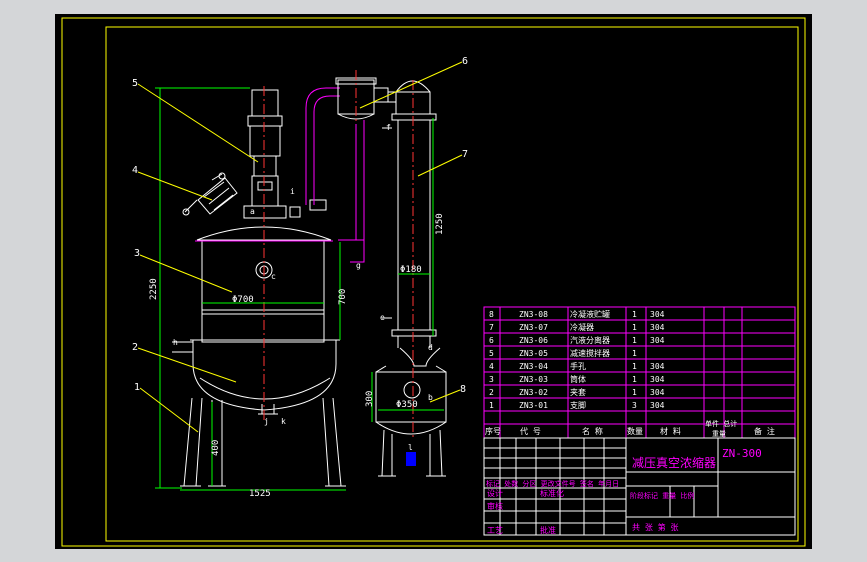  Describe the element at coordinates (491, 366) in the screenshot. I see `part-no: 4` at that location.